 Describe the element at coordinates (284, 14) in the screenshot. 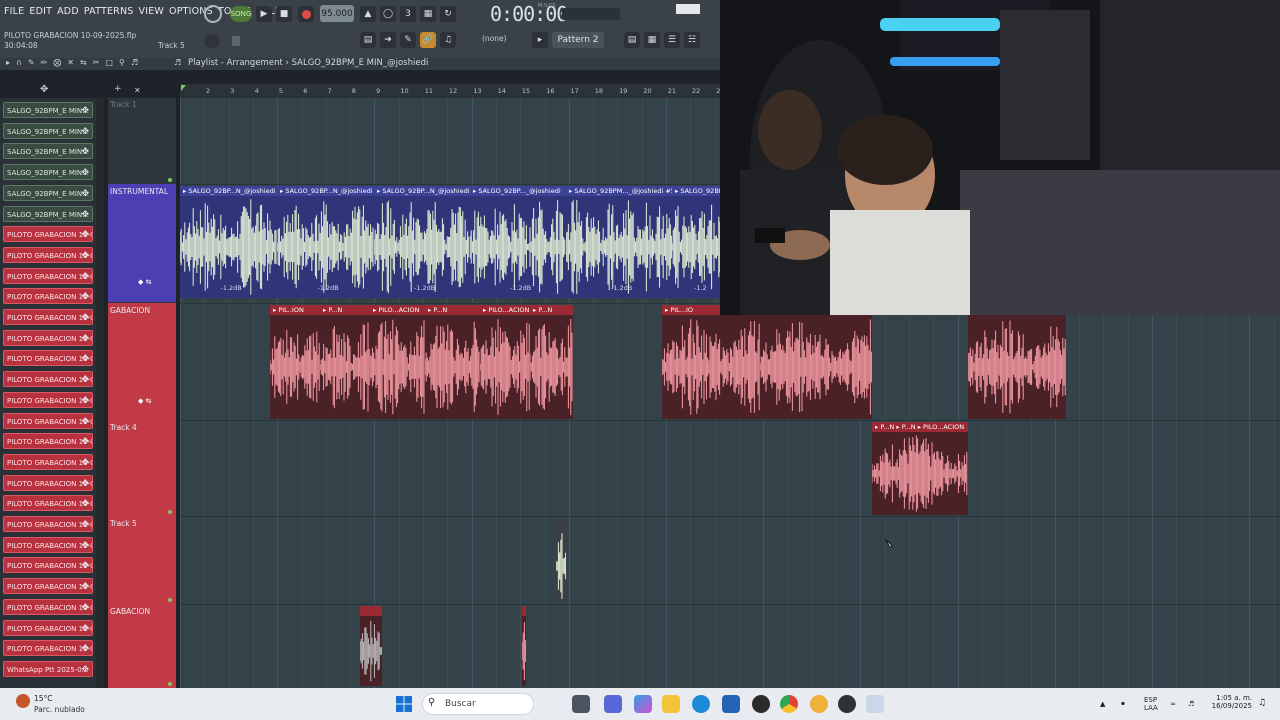

I see `stop-button: ■` at that location.